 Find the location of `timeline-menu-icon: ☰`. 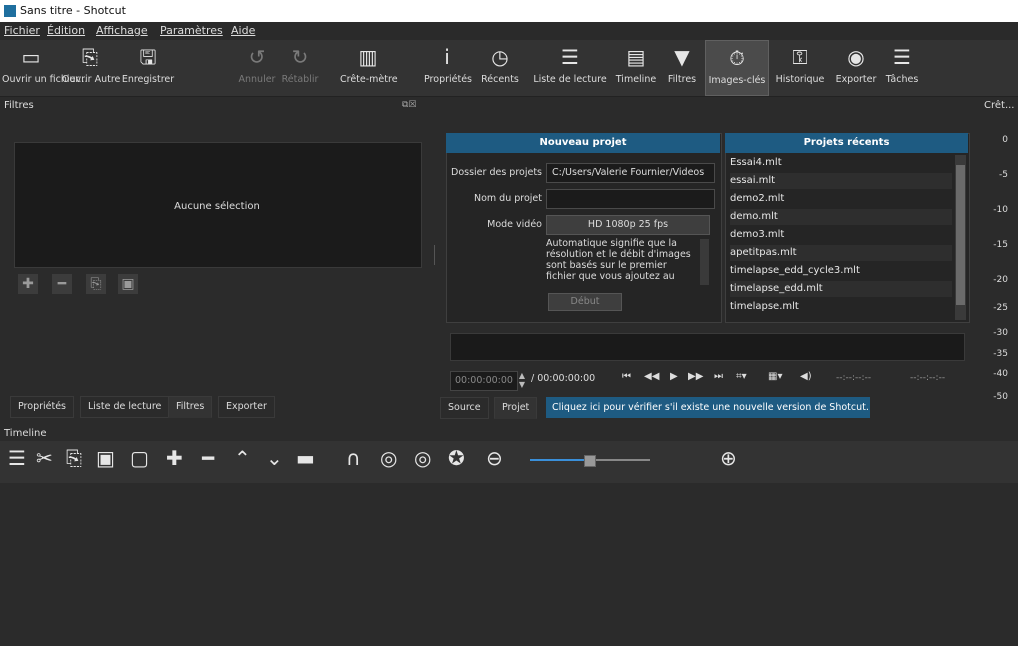

timeline-menu-icon: ☰ is located at coordinates (17, 458).